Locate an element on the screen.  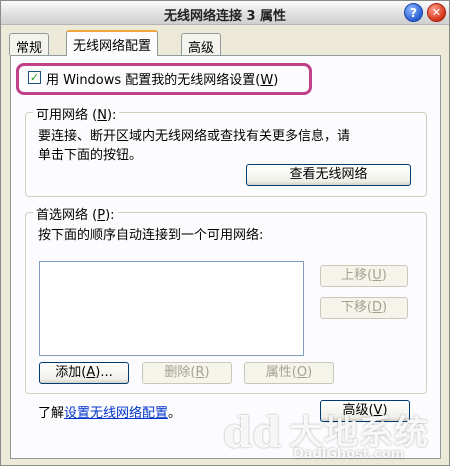
tab-general: 常规 is located at coordinates (29, 44).